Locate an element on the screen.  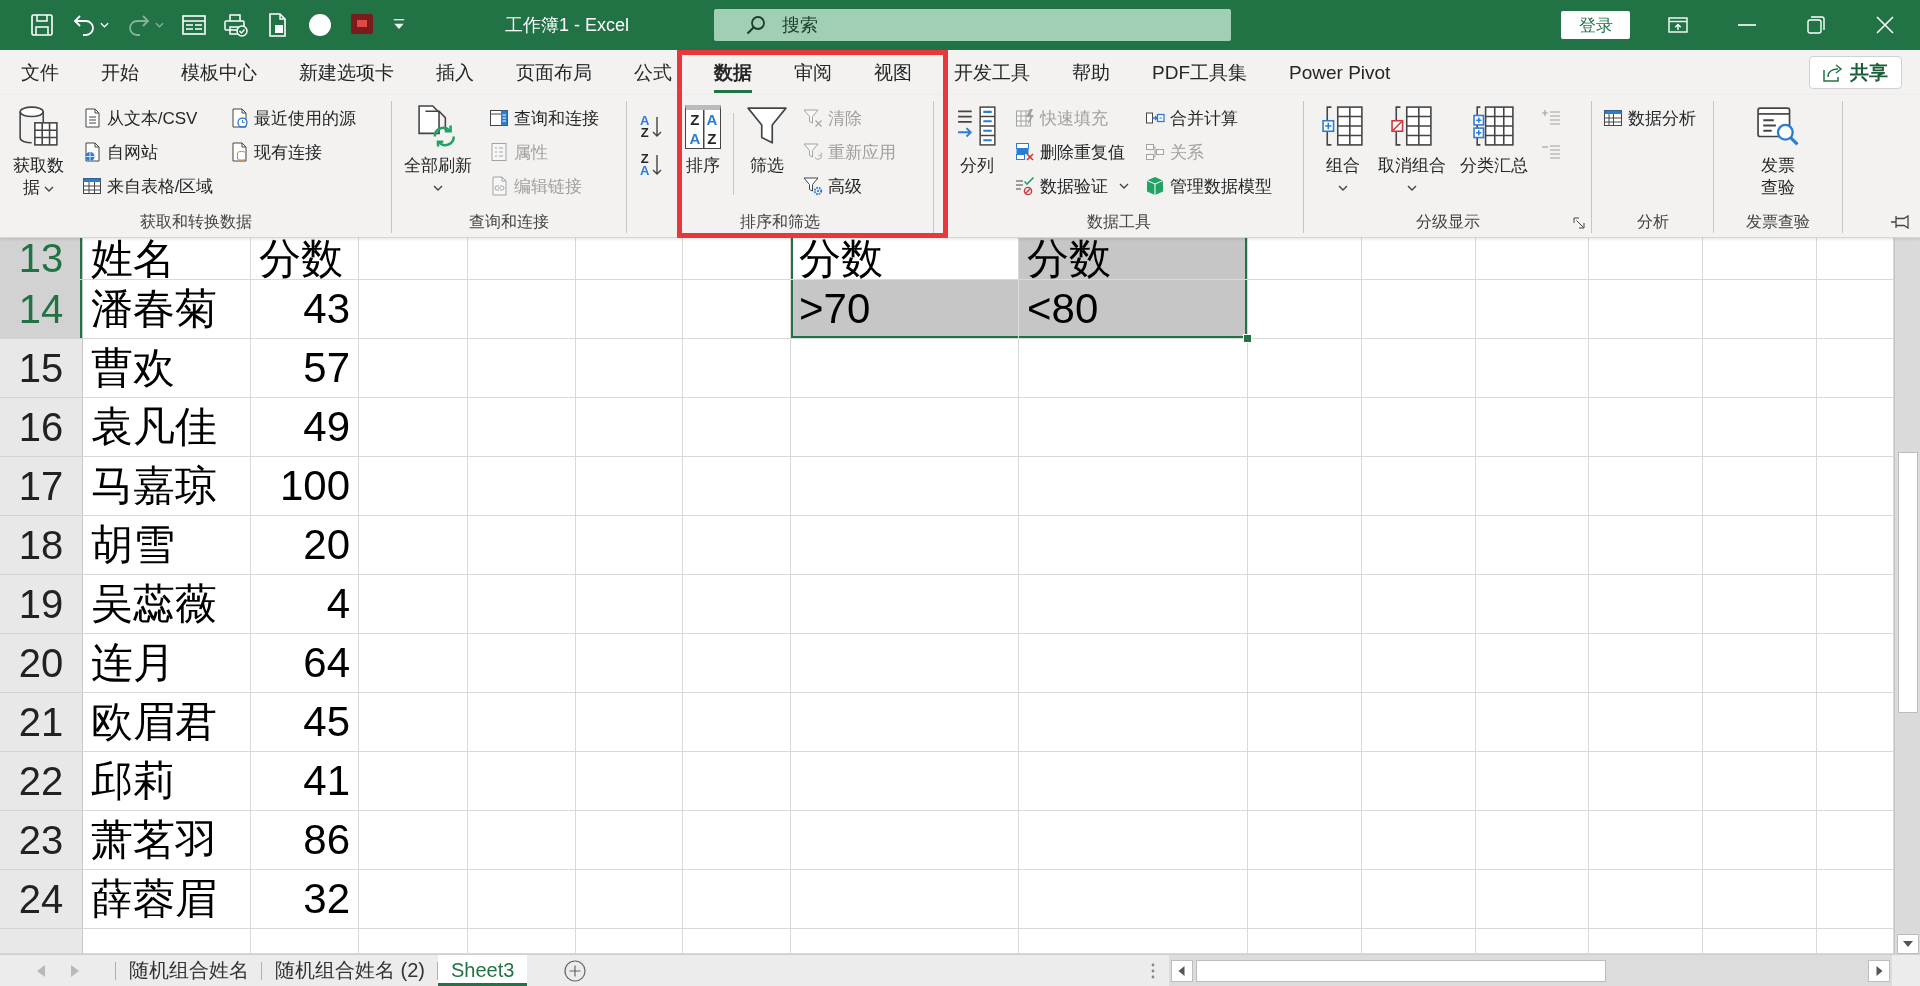
table-cell: 马嘉琼 is located at coordinates (167, 486).